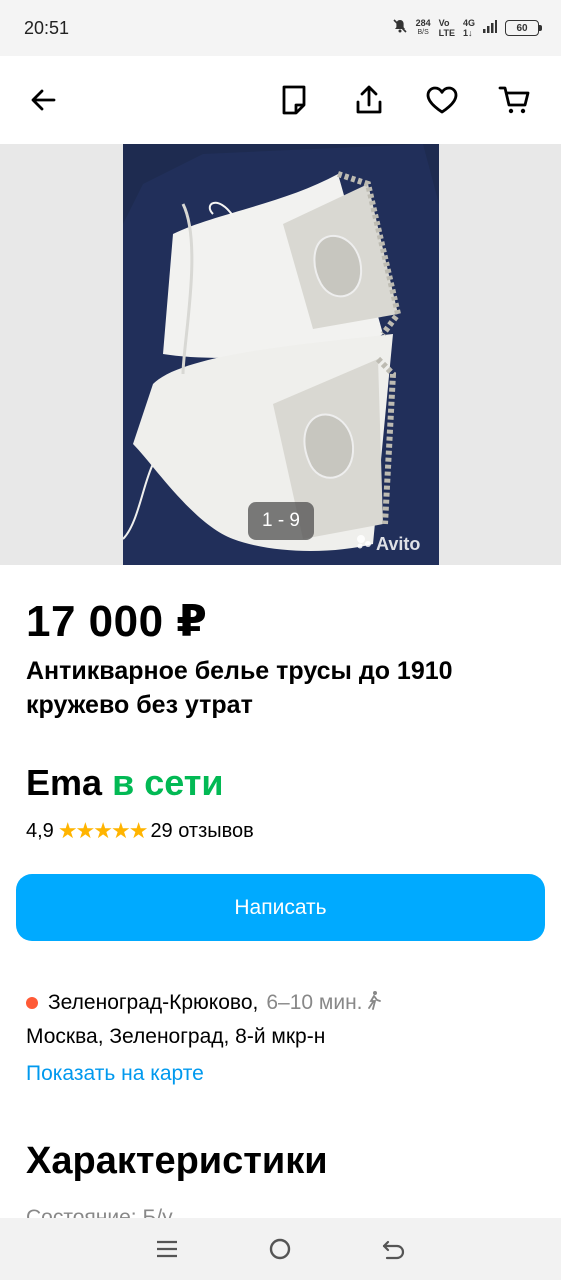 The image size is (561, 1280). What do you see at coordinates (394, 1249) in the screenshot?
I see `back-icon` at bounding box center [394, 1249].